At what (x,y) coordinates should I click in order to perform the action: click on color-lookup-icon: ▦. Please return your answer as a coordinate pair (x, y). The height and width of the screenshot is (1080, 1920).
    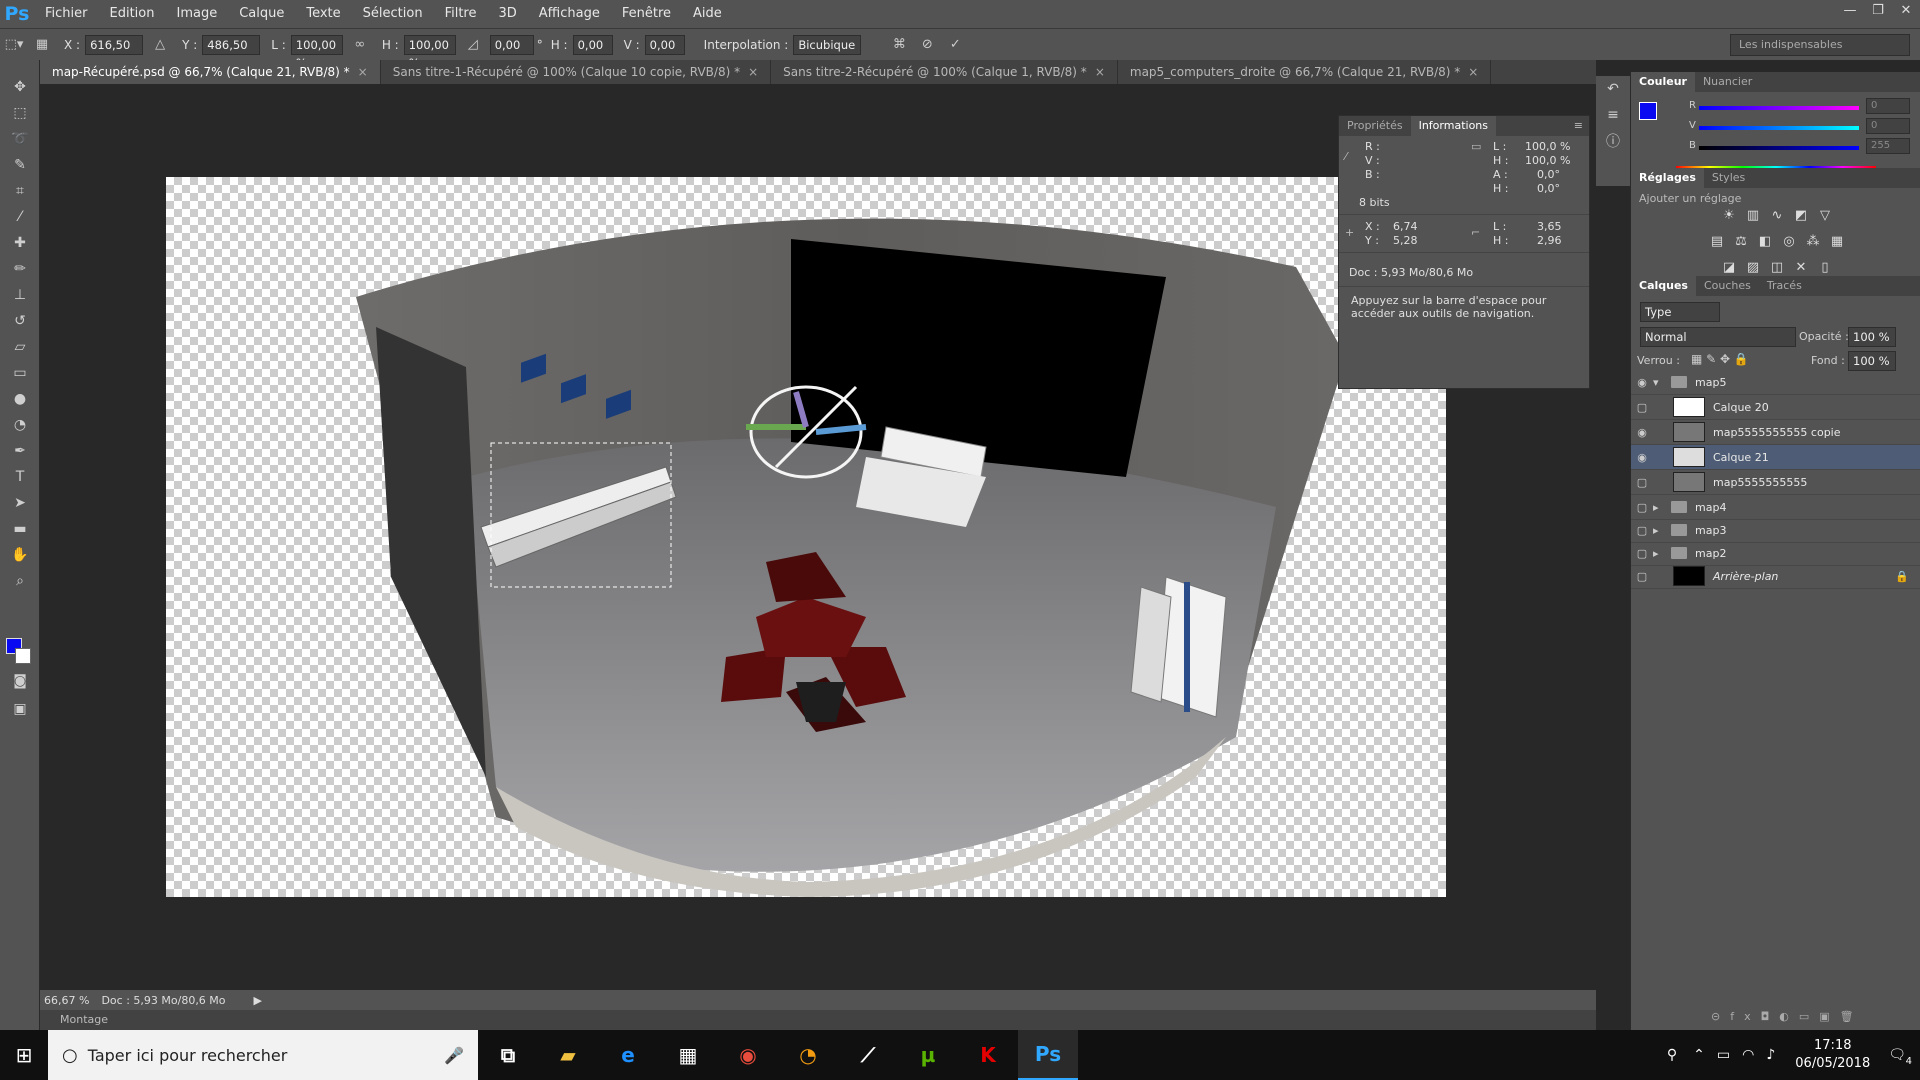
    Looking at the image, I should click on (1837, 242).